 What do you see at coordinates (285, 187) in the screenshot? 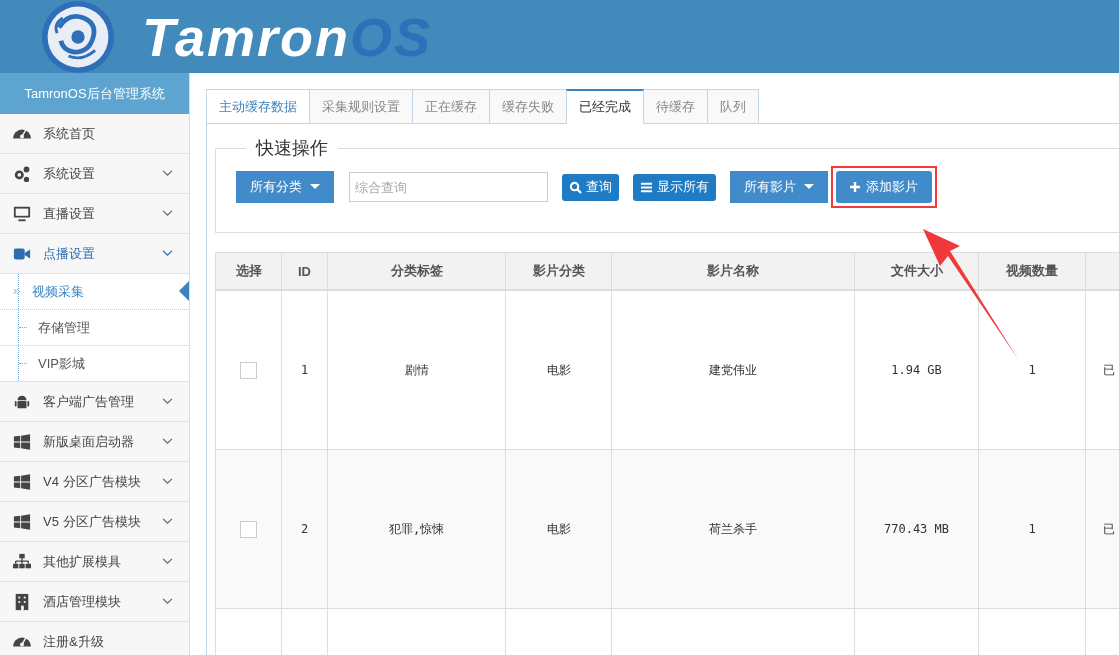
I see `category-dropdown: 所有分类` at bounding box center [285, 187].